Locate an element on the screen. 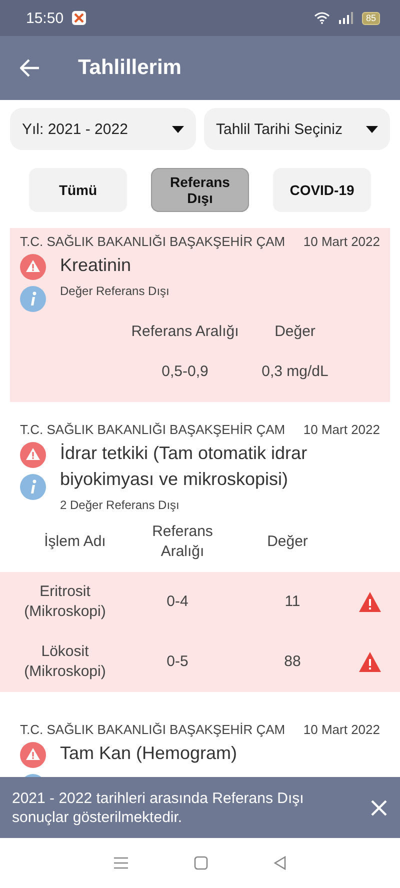 This screenshot has height=888, width=400. back-icon is located at coordinates (30, 68).